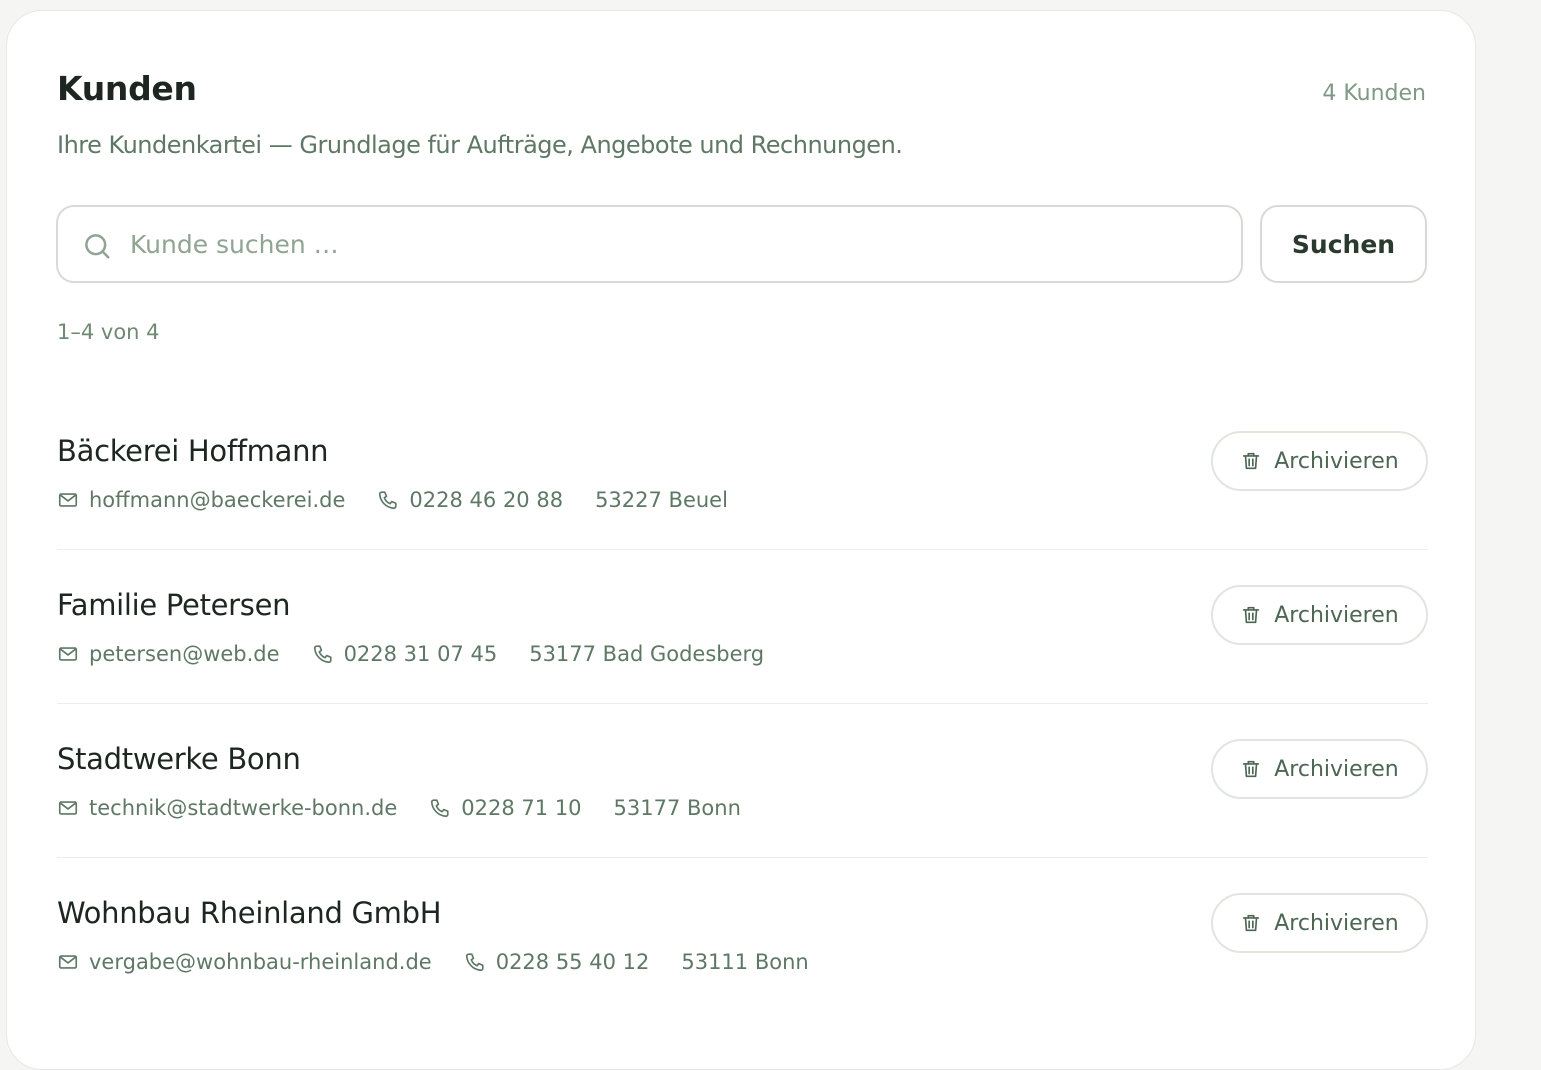  Describe the element at coordinates (193, 451) in the screenshot. I see `customer-name: Bäckerei Hoffmann` at that location.